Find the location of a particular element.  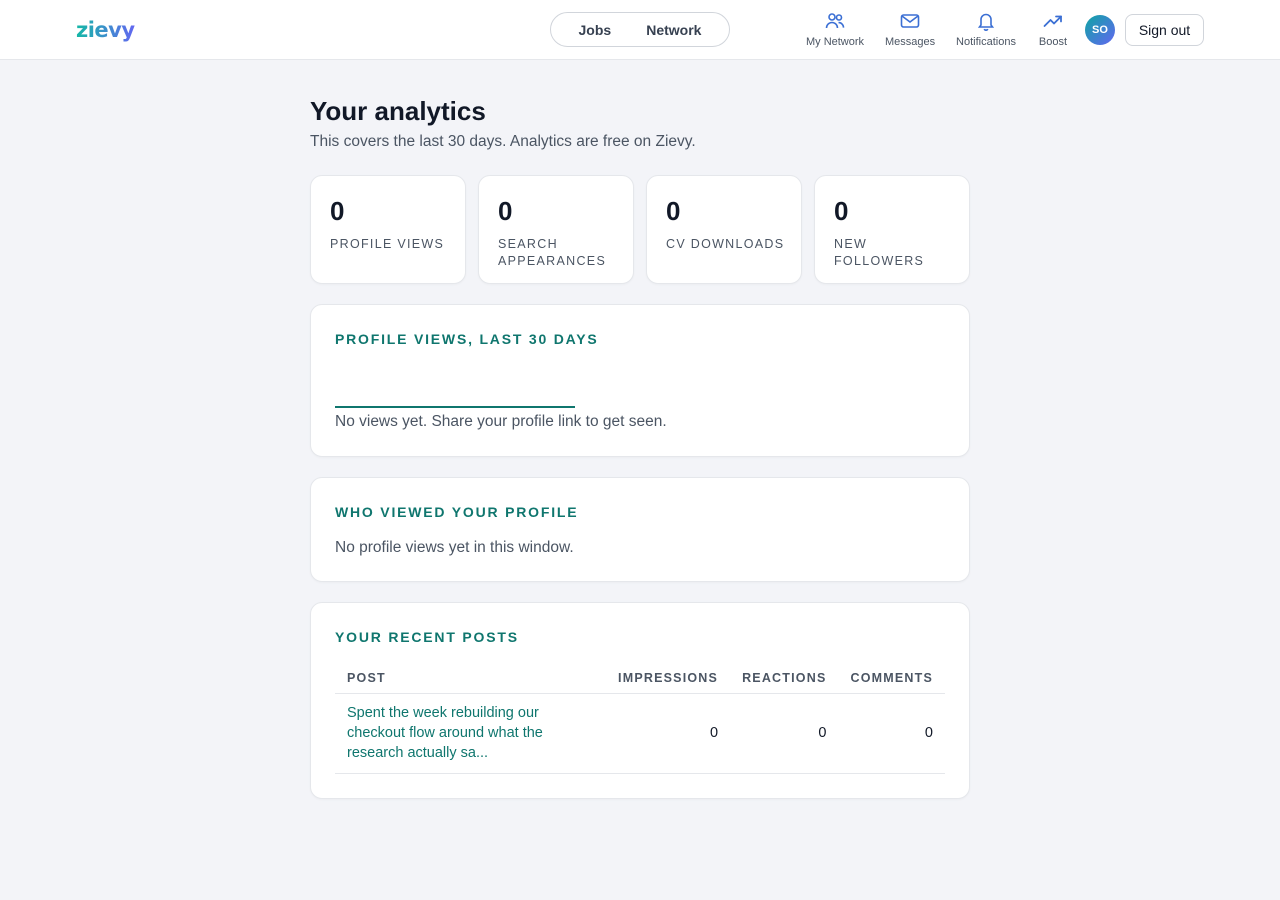

stat-label: CV downloads is located at coordinates (725, 244).